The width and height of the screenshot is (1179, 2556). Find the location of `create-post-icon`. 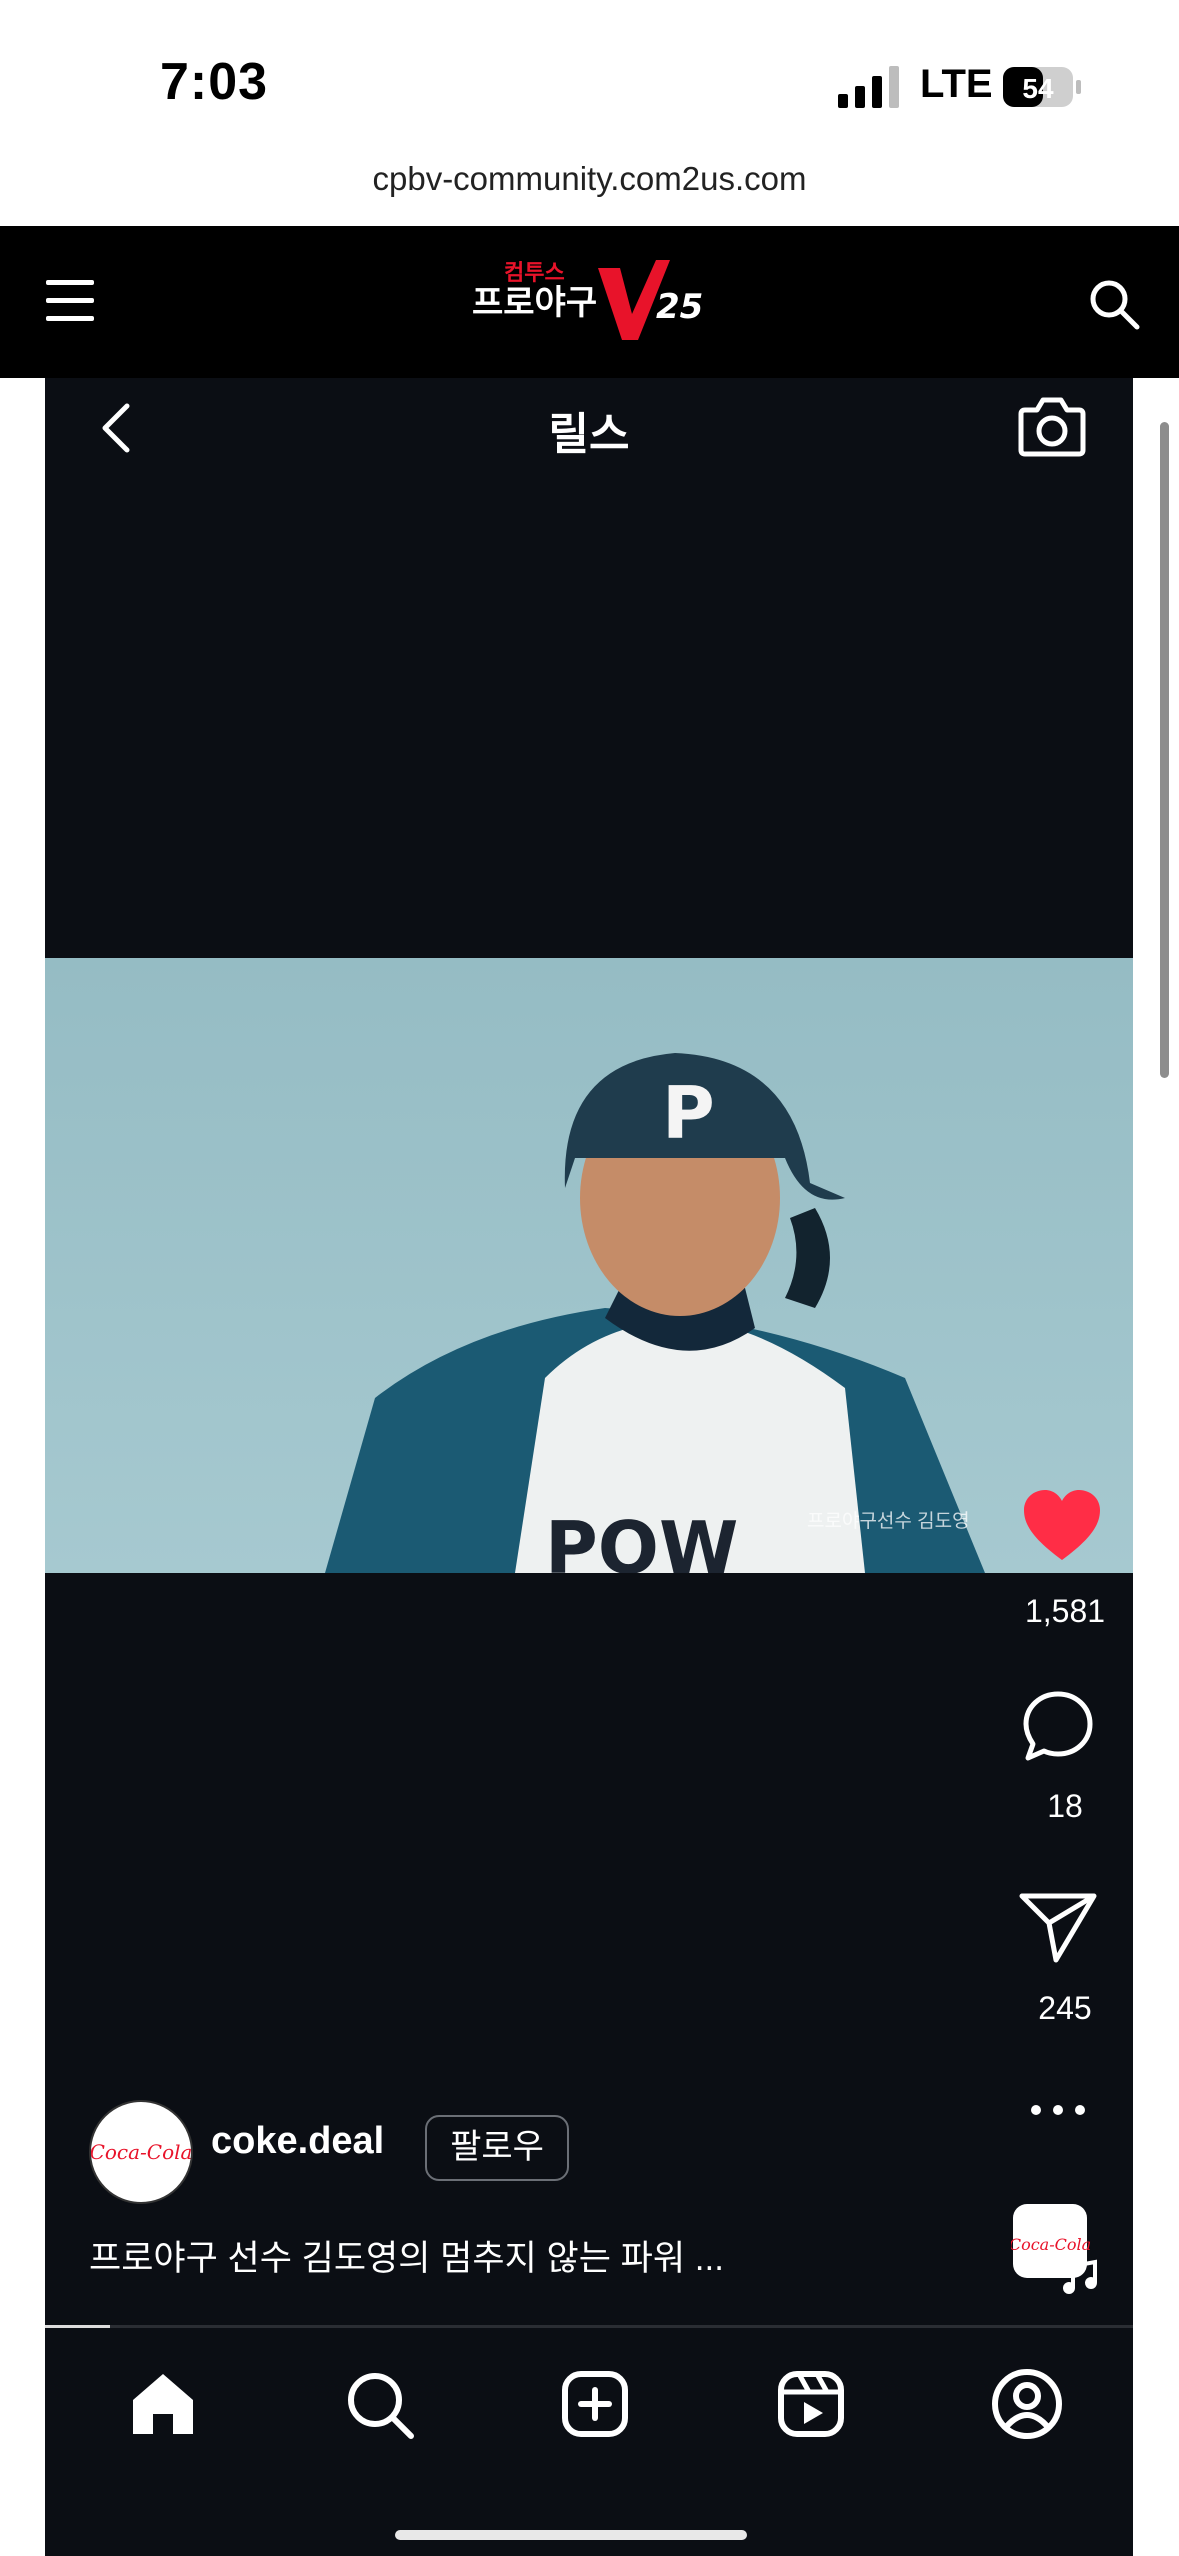

create-post-icon is located at coordinates (595, 2404).